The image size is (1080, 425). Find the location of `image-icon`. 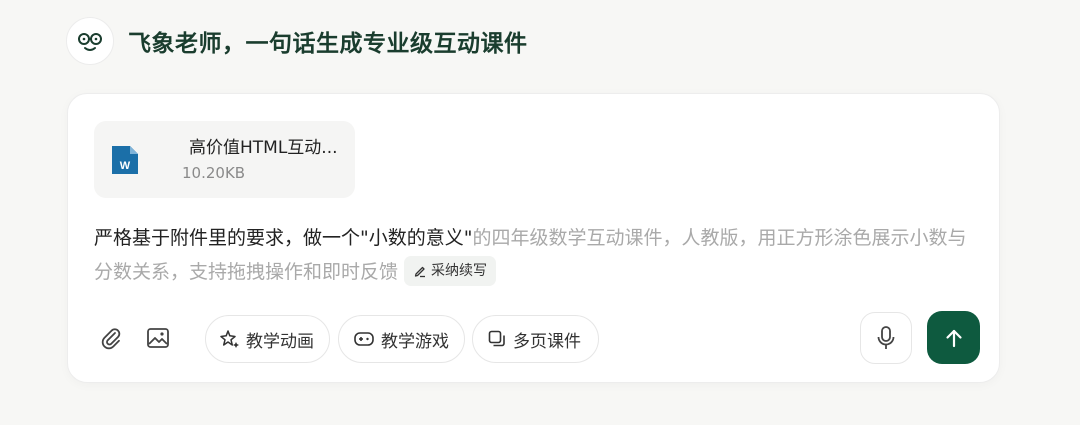

image-icon is located at coordinates (158, 338).